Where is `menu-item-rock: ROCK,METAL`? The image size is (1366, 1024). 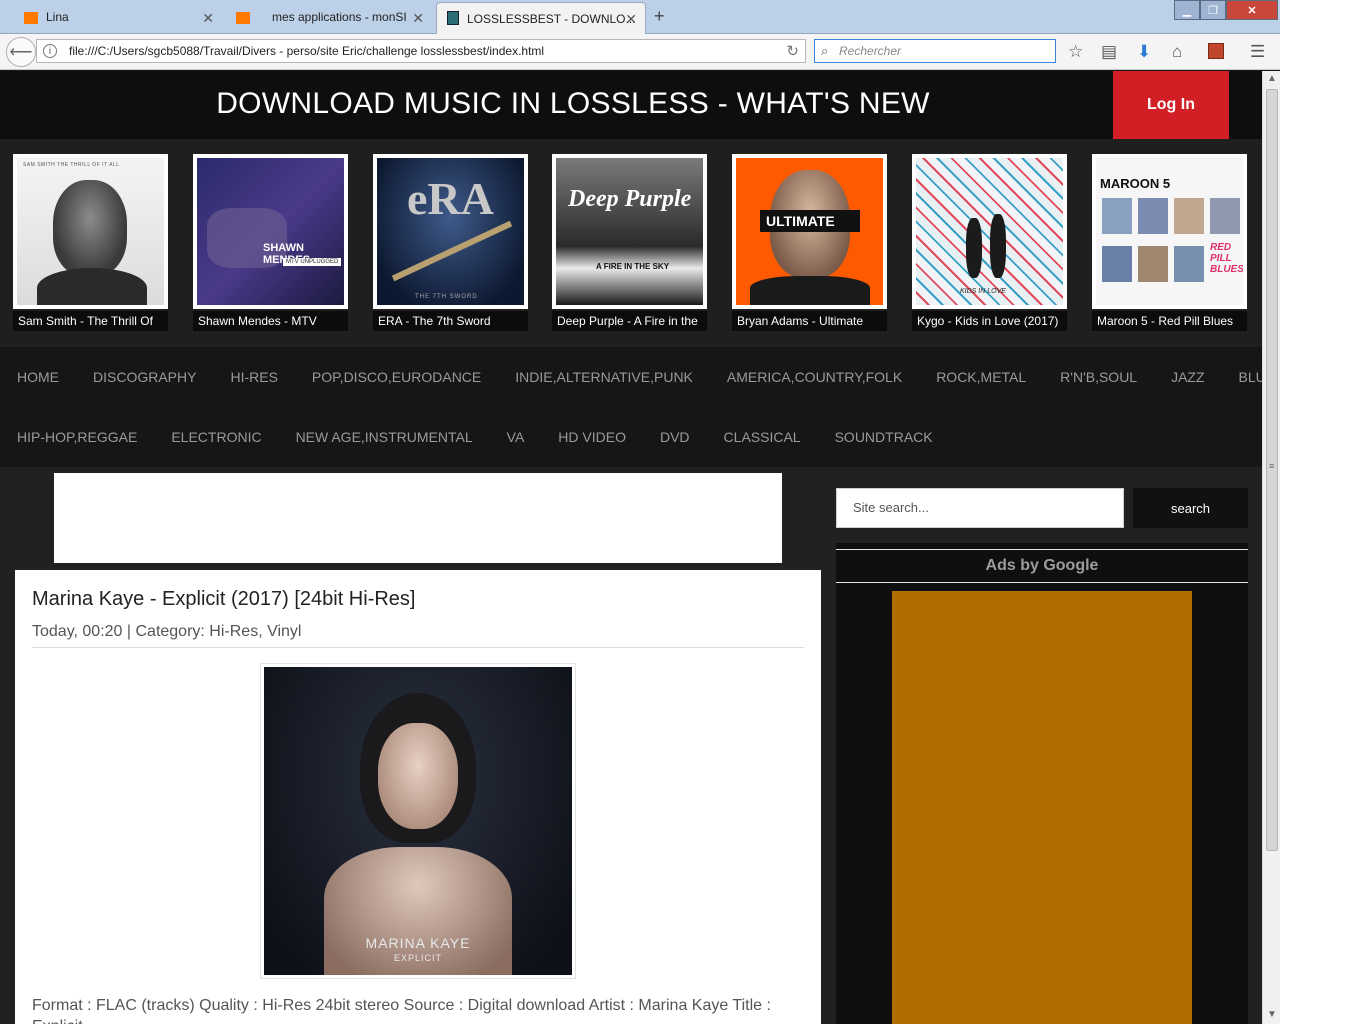
menu-item-rock: ROCK,METAL is located at coordinates (981, 377).